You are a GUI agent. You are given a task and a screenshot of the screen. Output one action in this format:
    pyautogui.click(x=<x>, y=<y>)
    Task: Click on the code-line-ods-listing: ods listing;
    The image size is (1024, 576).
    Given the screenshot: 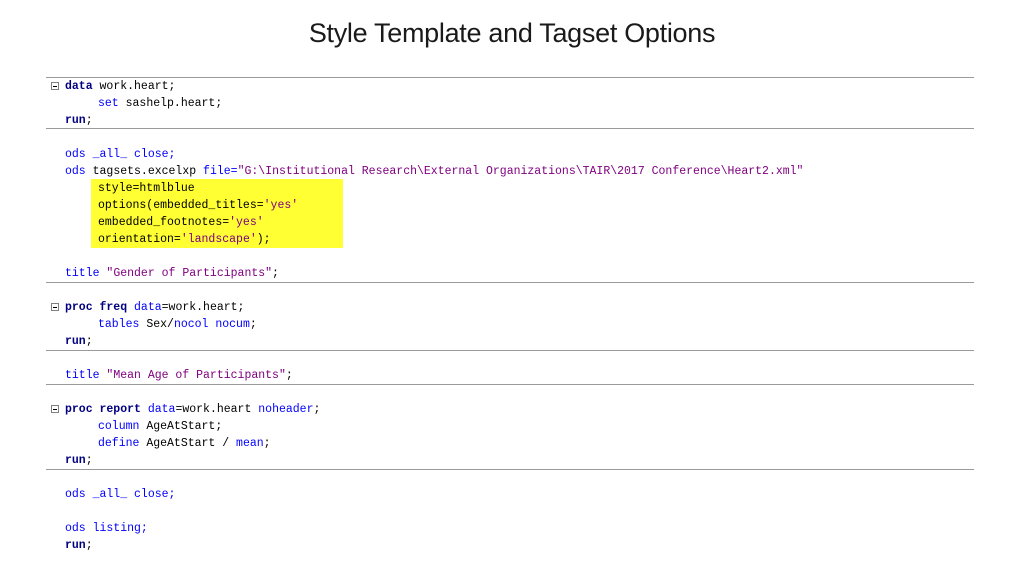 What is the action you would take?
    pyautogui.click(x=106, y=528)
    